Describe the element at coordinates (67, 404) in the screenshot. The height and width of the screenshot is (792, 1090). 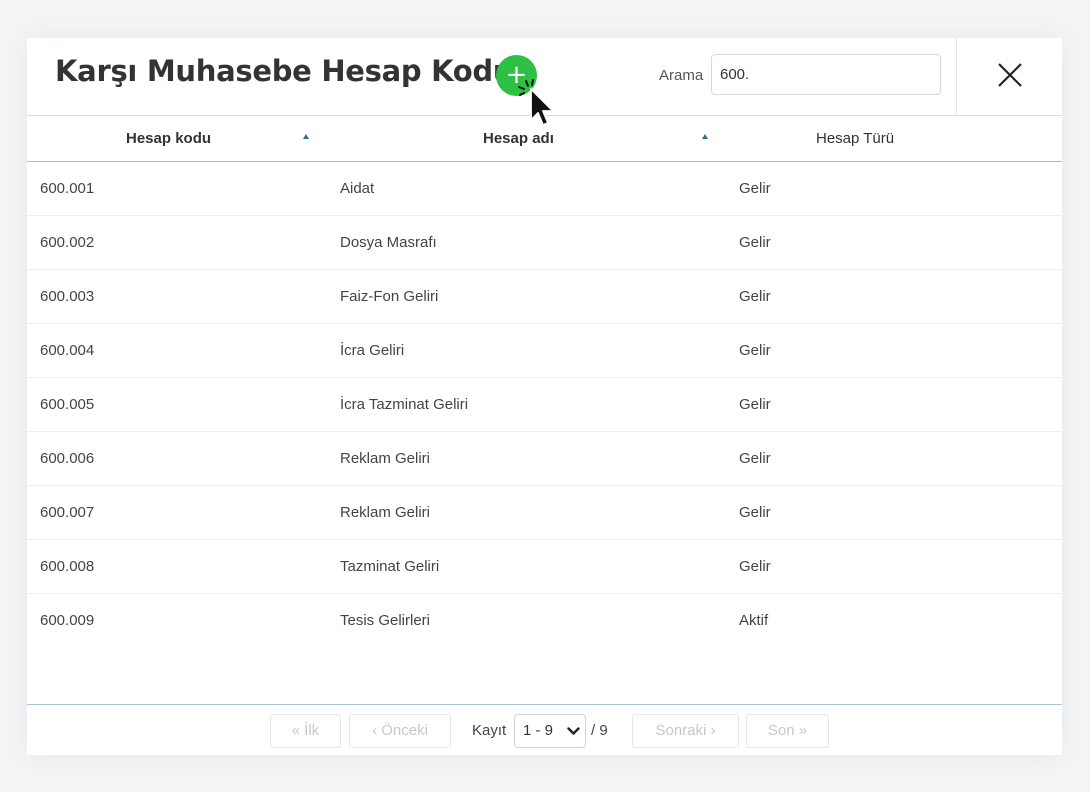
I see `cell-code: 600.005` at that location.